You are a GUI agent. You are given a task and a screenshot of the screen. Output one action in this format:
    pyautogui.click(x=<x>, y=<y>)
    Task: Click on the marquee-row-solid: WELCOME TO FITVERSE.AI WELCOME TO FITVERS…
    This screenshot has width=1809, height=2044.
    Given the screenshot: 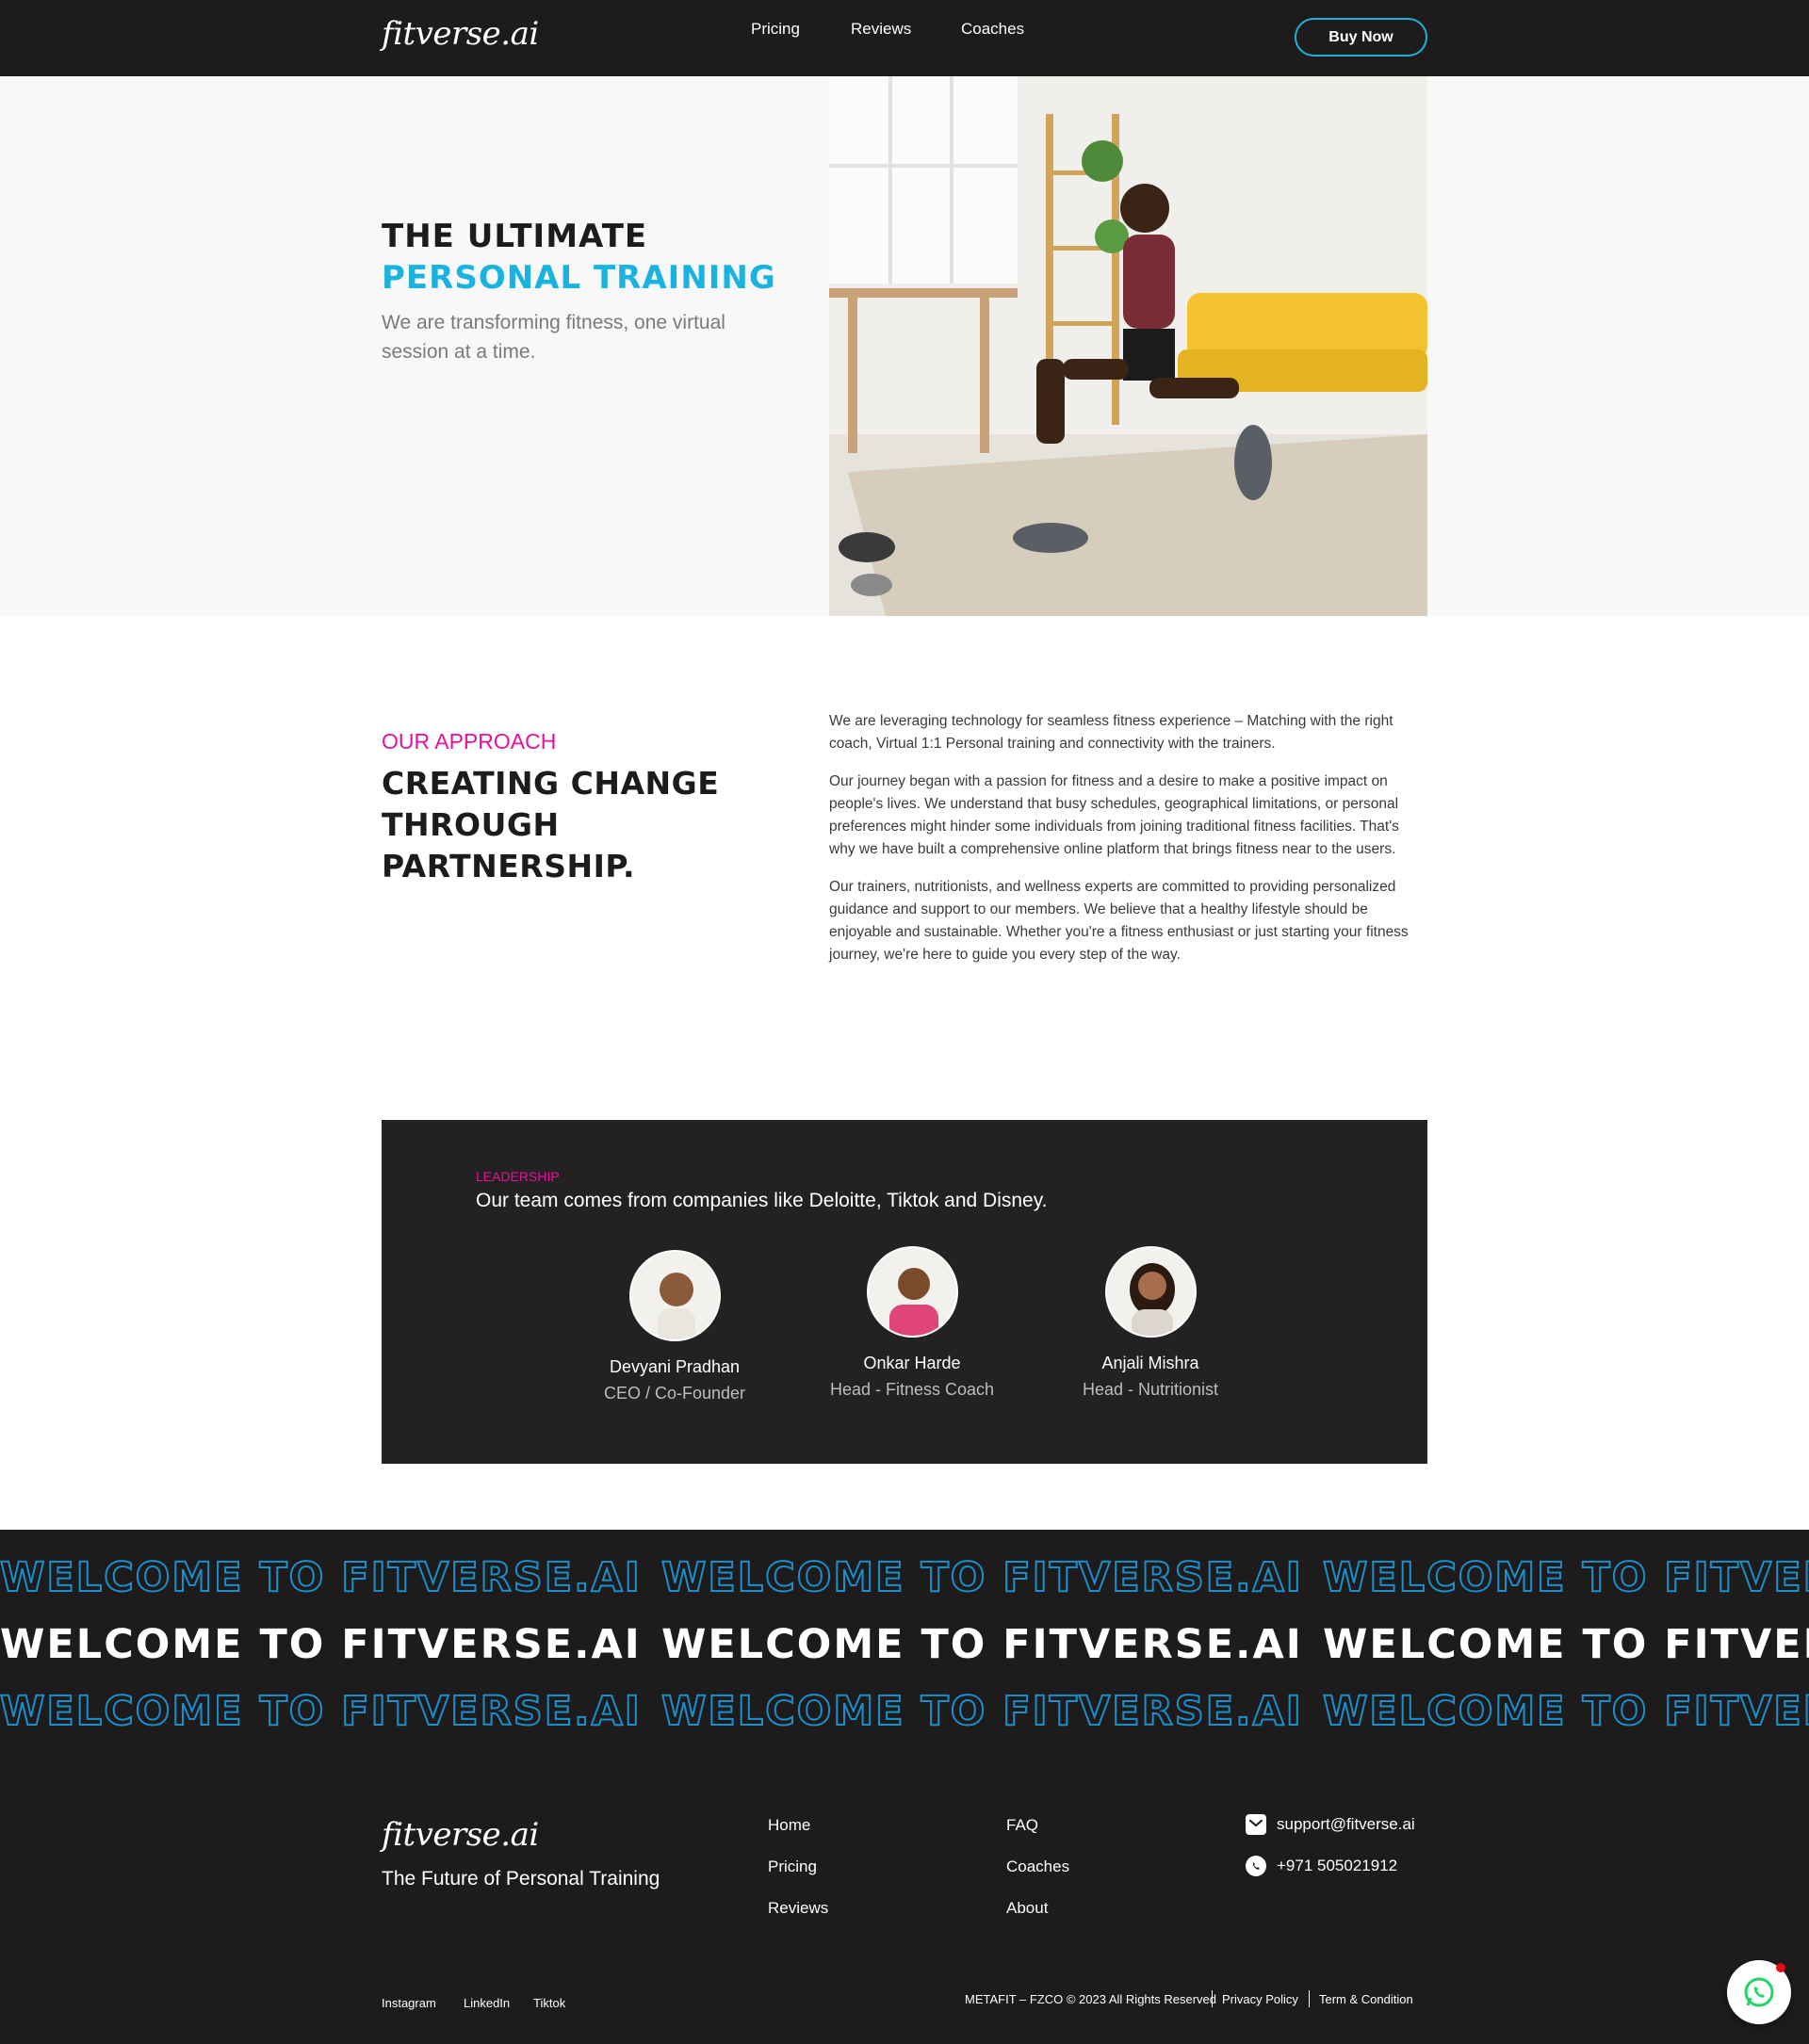 What is the action you would take?
    pyautogui.click(x=904, y=1644)
    